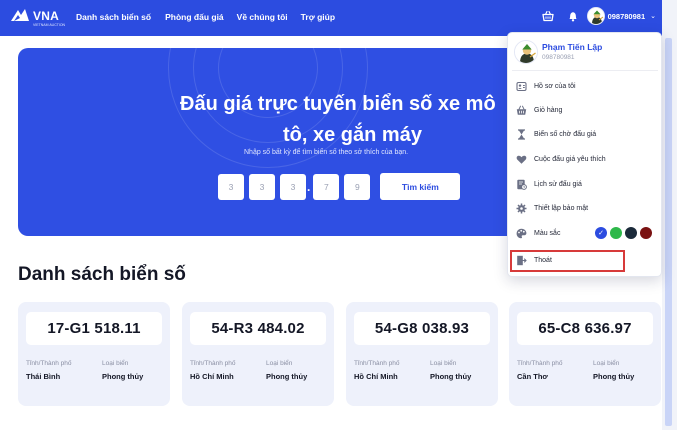 The image size is (677, 430). Describe the element at coordinates (422, 328) in the screenshot. I see `plate-number: 54-G8 038.93` at that location.